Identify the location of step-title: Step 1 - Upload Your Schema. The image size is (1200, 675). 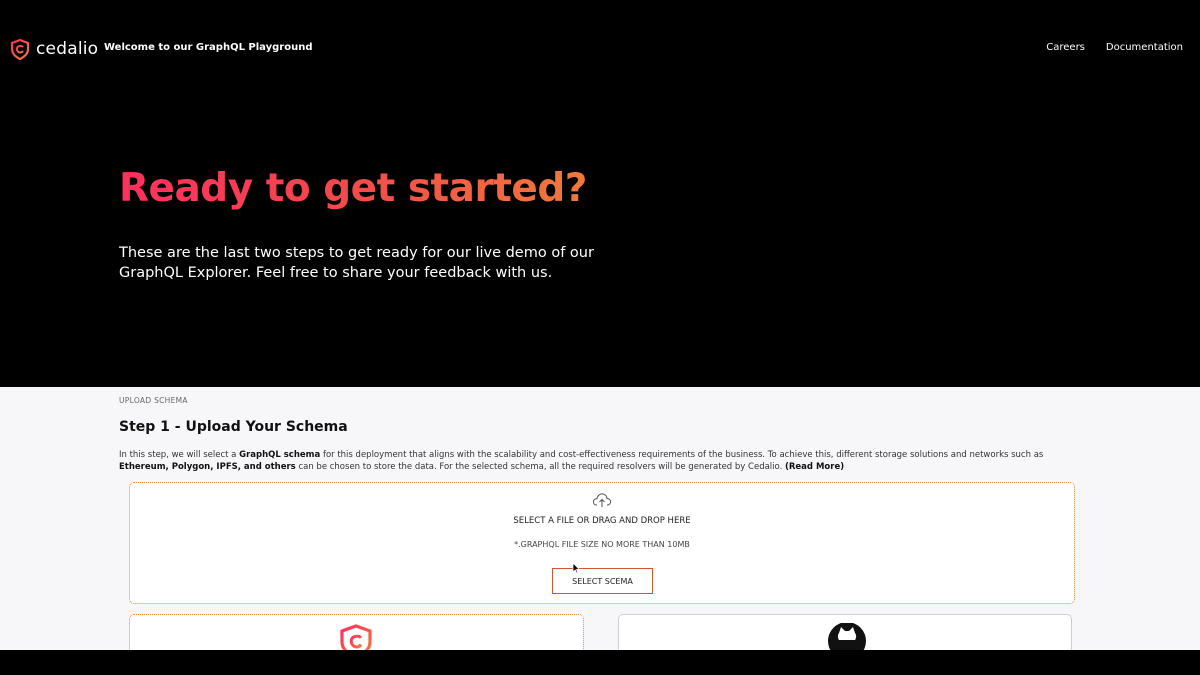
(233, 427).